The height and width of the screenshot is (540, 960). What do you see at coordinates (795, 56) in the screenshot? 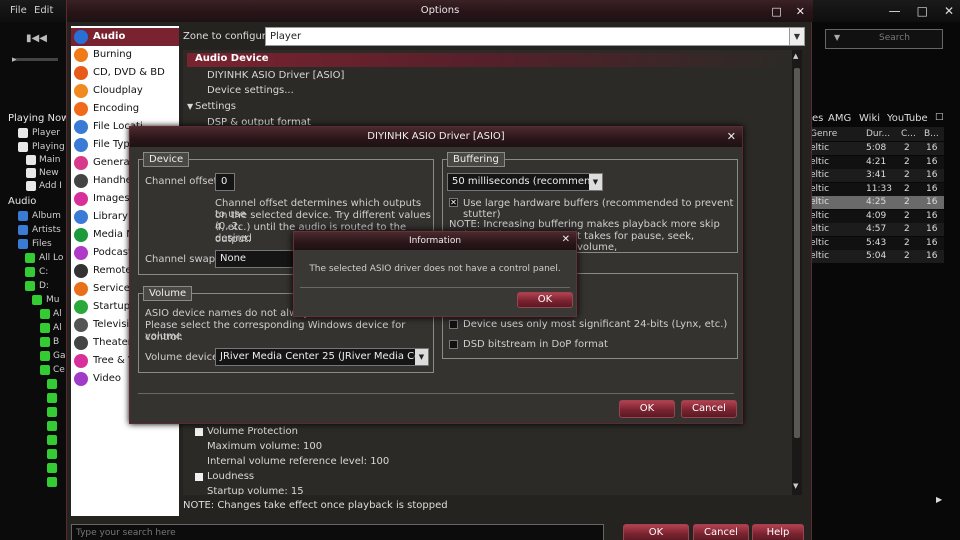
I see `scroll-up-icon: ▲` at bounding box center [795, 56].